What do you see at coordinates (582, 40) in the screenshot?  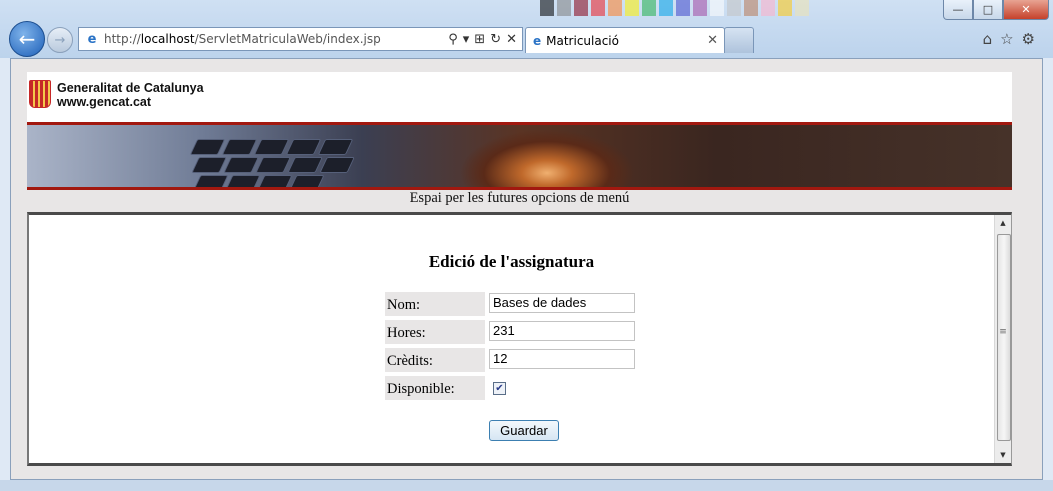 I see `tab-title: Matriculació` at bounding box center [582, 40].